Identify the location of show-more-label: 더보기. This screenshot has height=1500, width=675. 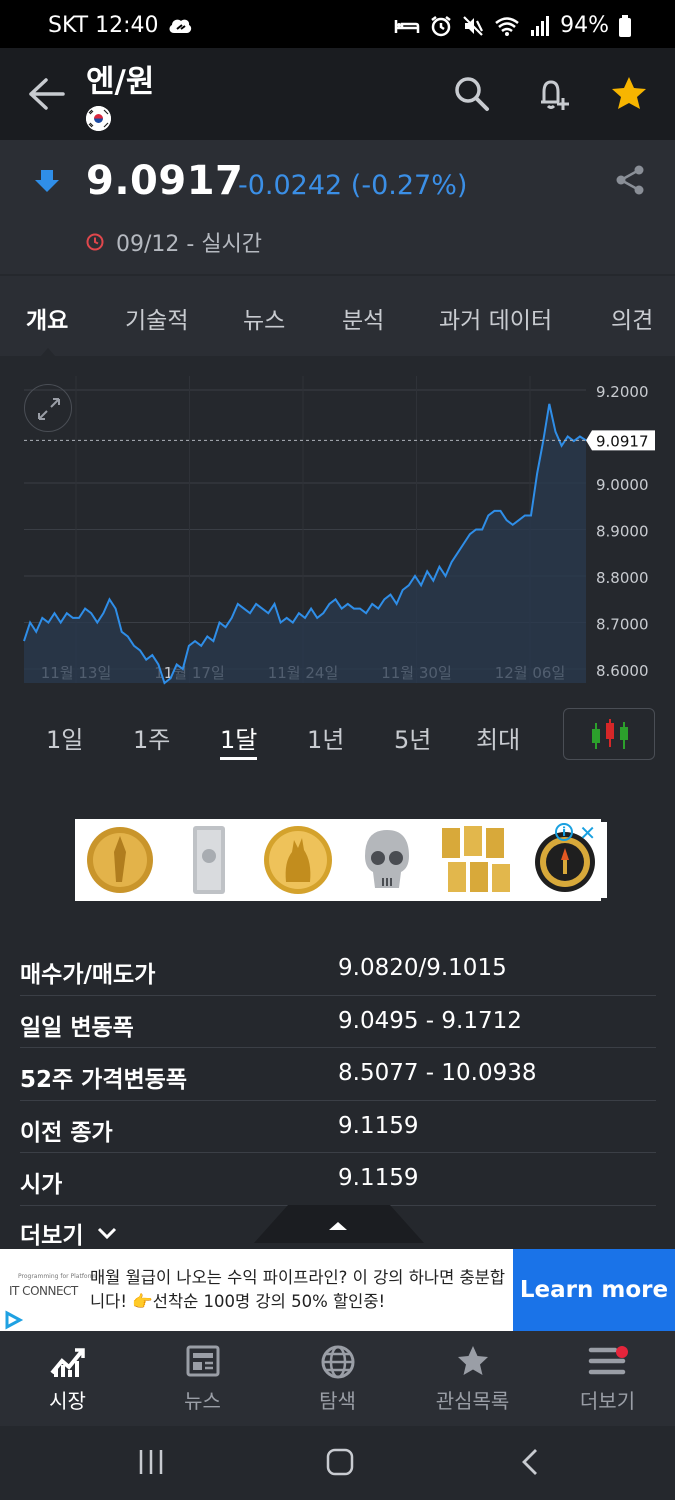
(52, 1236).